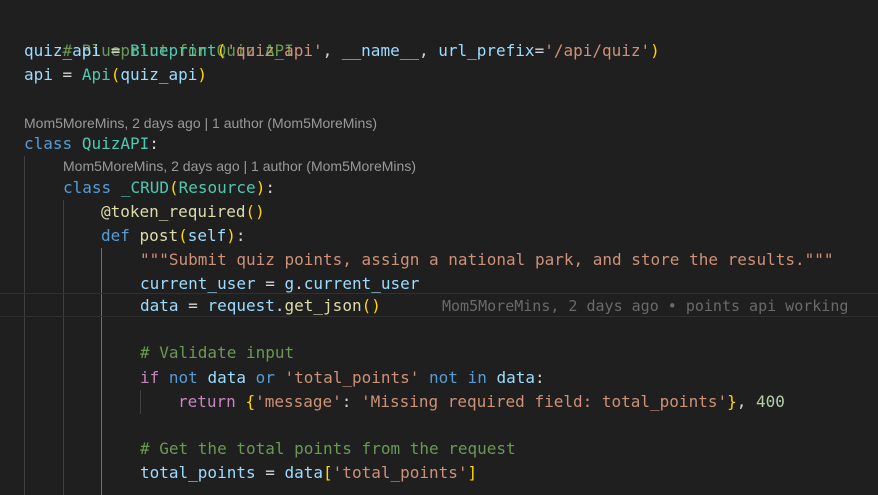 The image size is (878, 495). Describe the element at coordinates (279, 284) in the screenshot. I see `code-line-current-user: current_user = g.current_user` at that location.